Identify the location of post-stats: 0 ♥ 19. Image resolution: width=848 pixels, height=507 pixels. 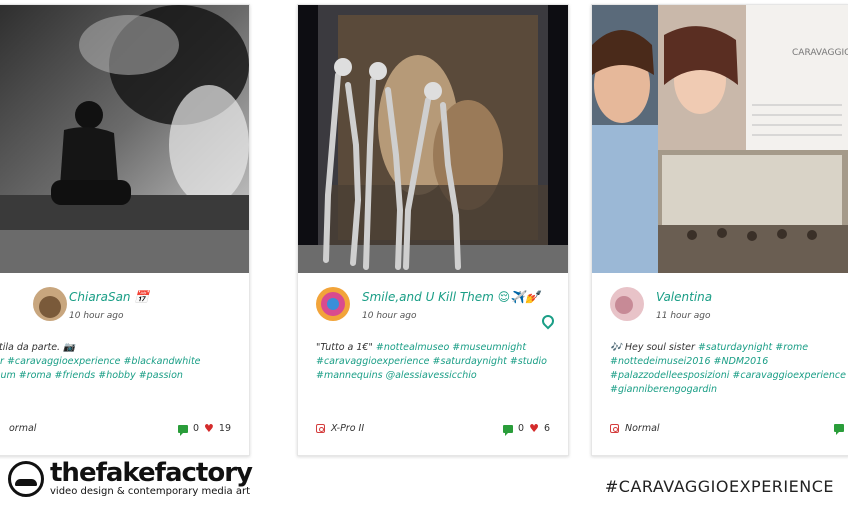
(204, 429).